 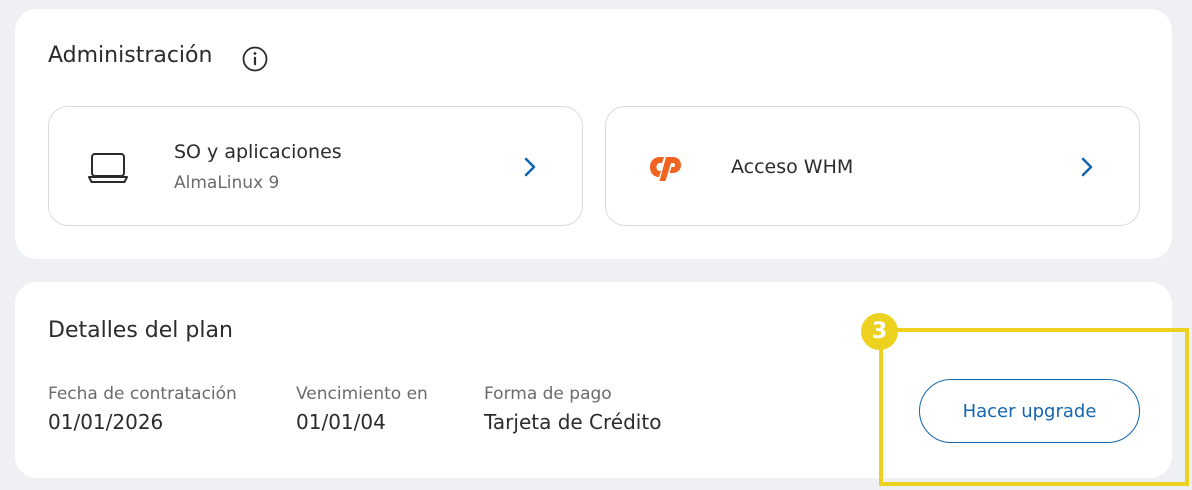 I want to click on tile-so-aplicaciones: SO y aplicaciones AlmaLinux 9, so click(x=315, y=166).